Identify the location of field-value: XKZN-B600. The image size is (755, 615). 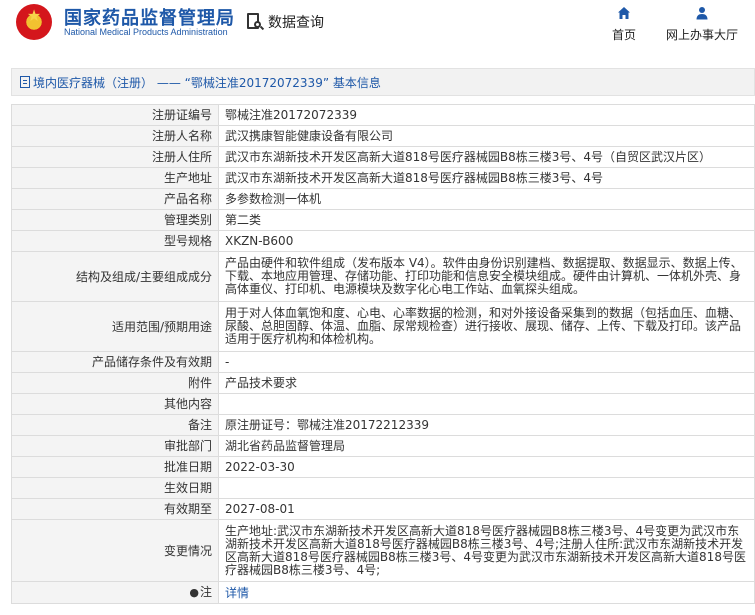
(486, 241).